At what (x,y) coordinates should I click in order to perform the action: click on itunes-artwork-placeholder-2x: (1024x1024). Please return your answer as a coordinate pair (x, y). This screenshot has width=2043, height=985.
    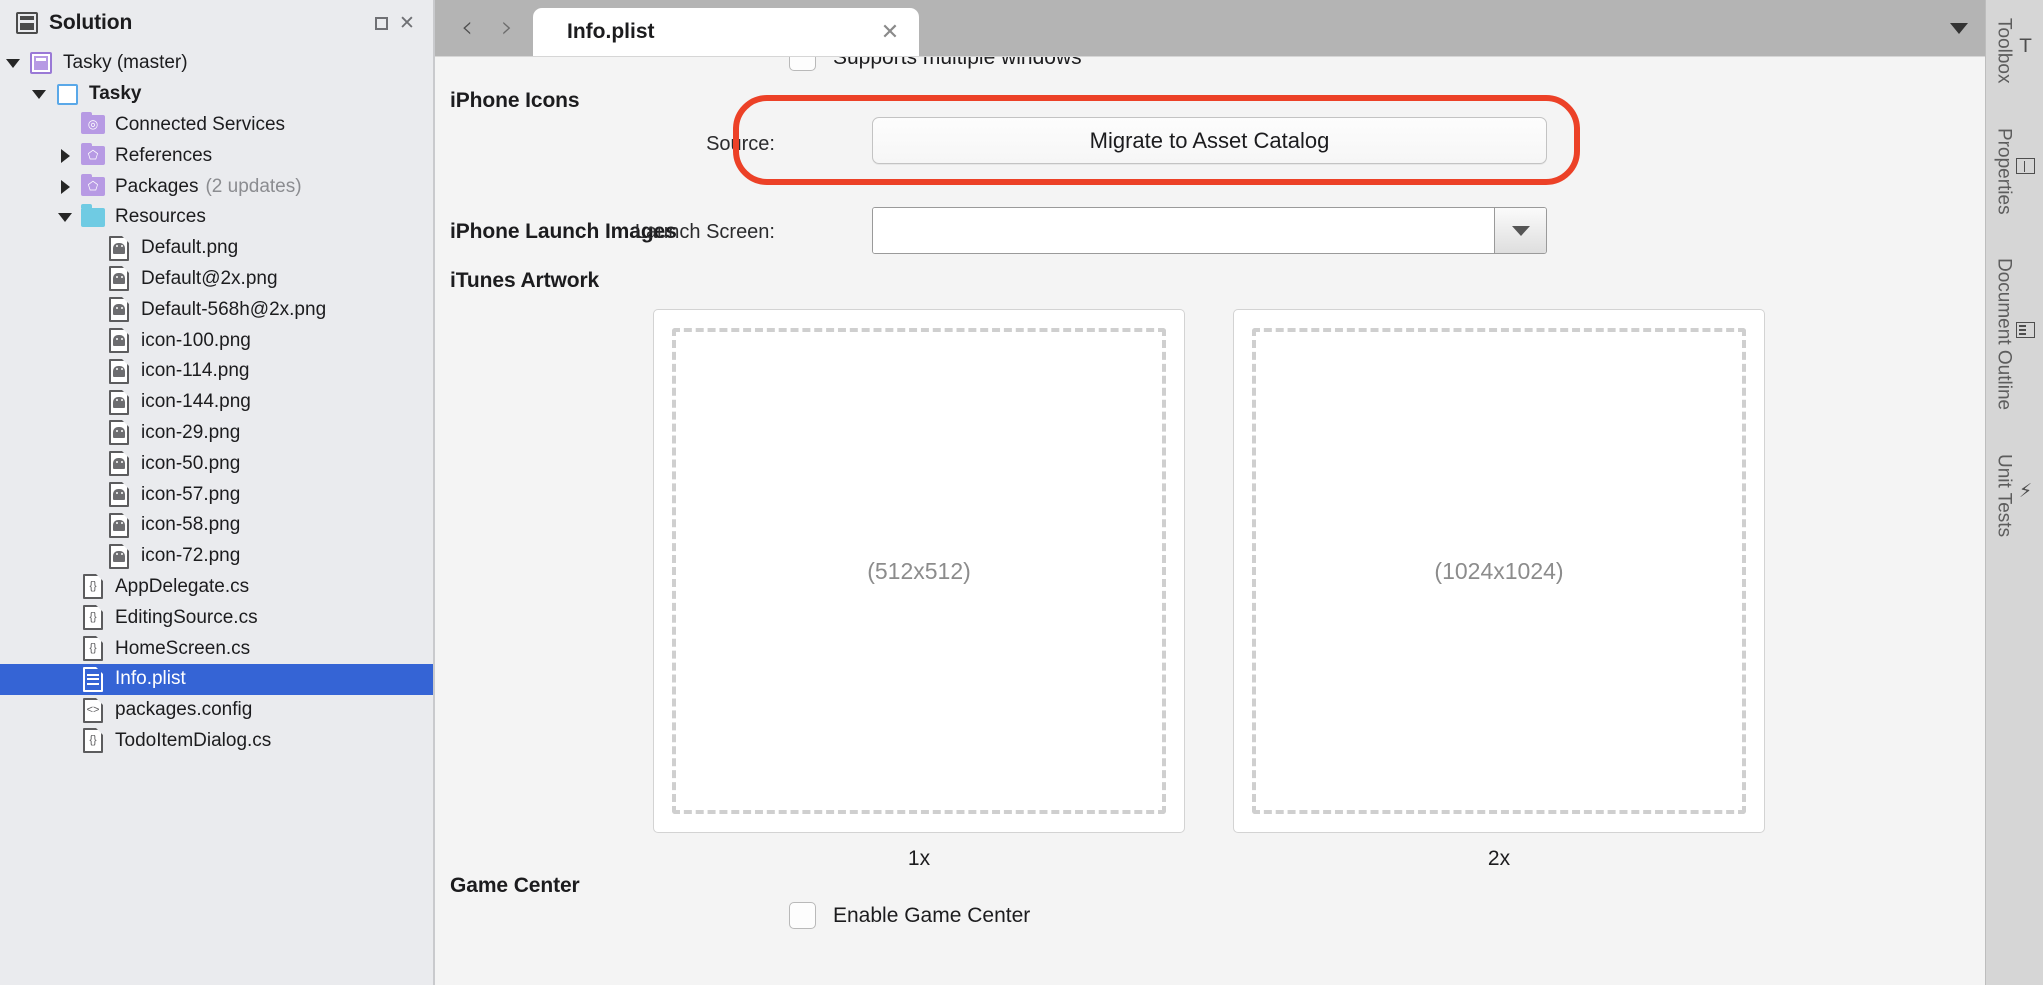
    Looking at the image, I should click on (1499, 571).